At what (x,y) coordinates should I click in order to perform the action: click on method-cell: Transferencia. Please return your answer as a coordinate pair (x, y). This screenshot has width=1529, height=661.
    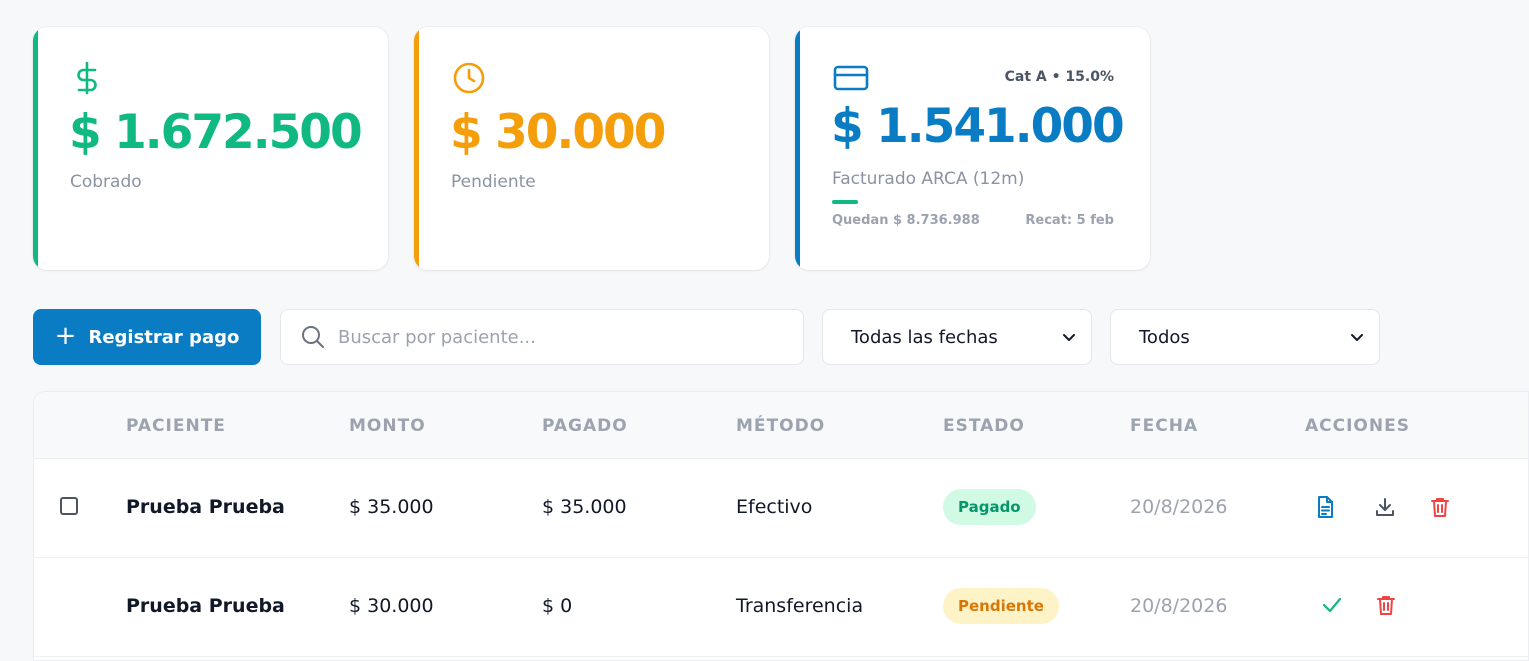
    Looking at the image, I should click on (800, 606).